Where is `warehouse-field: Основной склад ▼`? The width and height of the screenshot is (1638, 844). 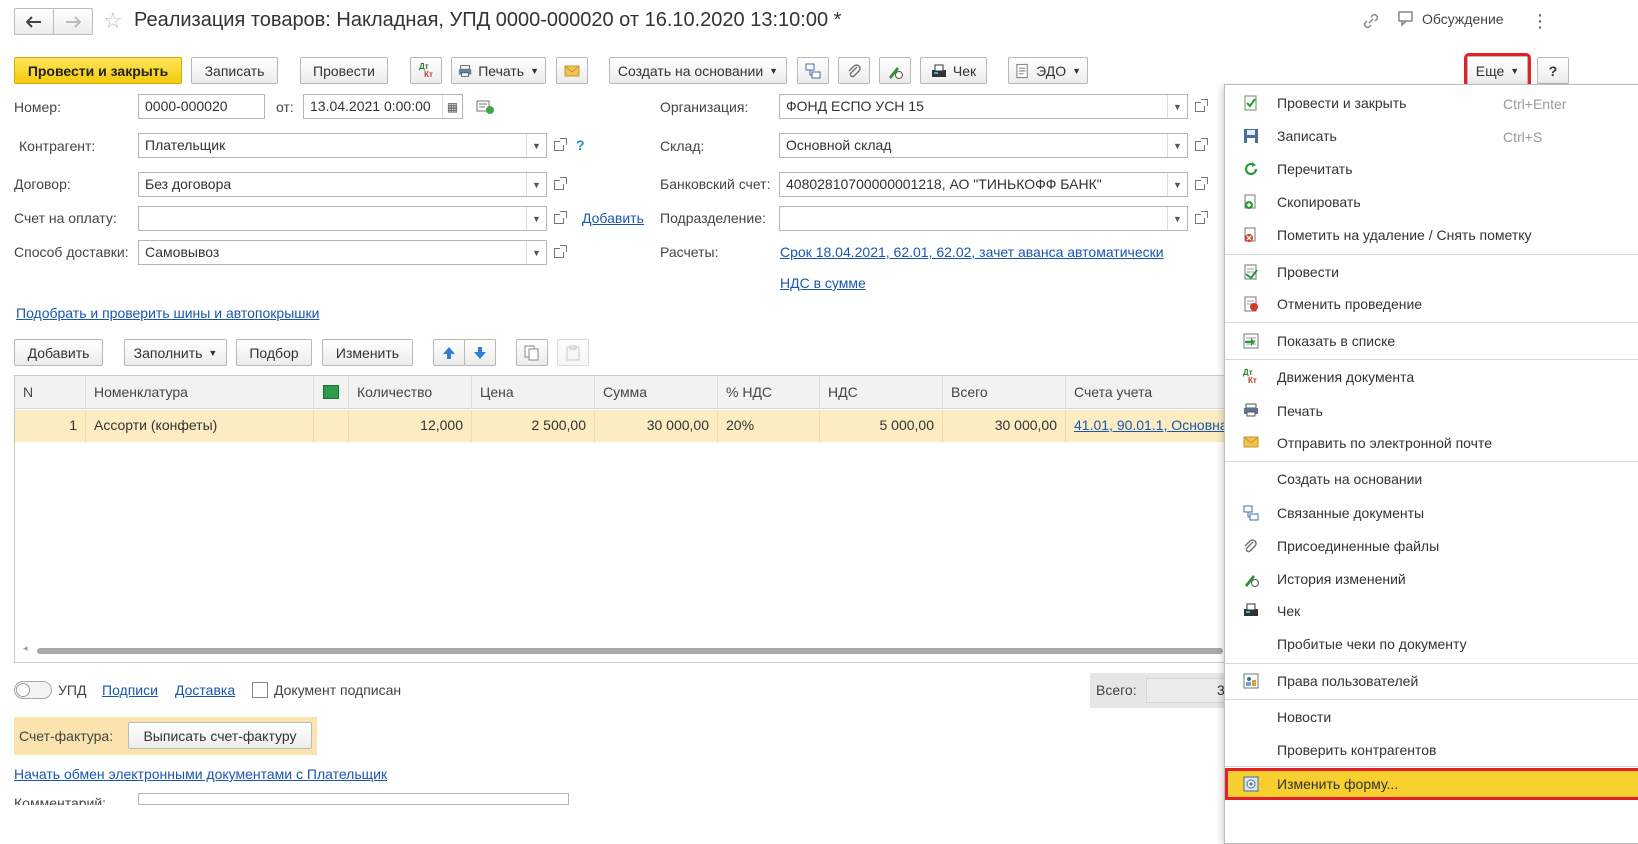
warehouse-field: Основной склад ▼ is located at coordinates (983, 145).